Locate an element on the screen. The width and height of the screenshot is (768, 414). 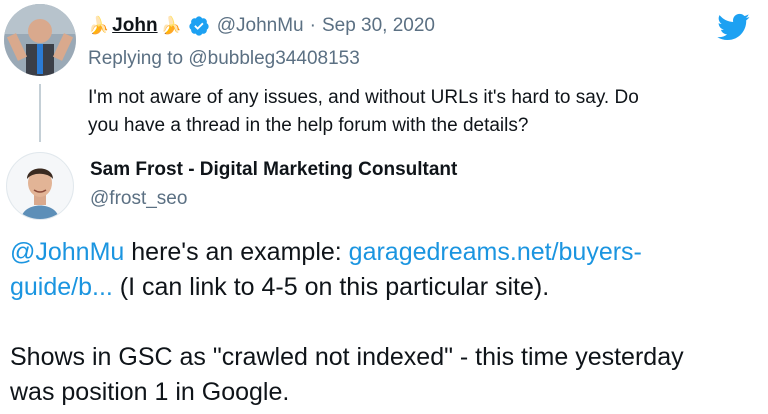
tweet-header: 🍌 John 🍌 @JohnMu · Sep 30, 2020 is located at coordinates (261, 26).